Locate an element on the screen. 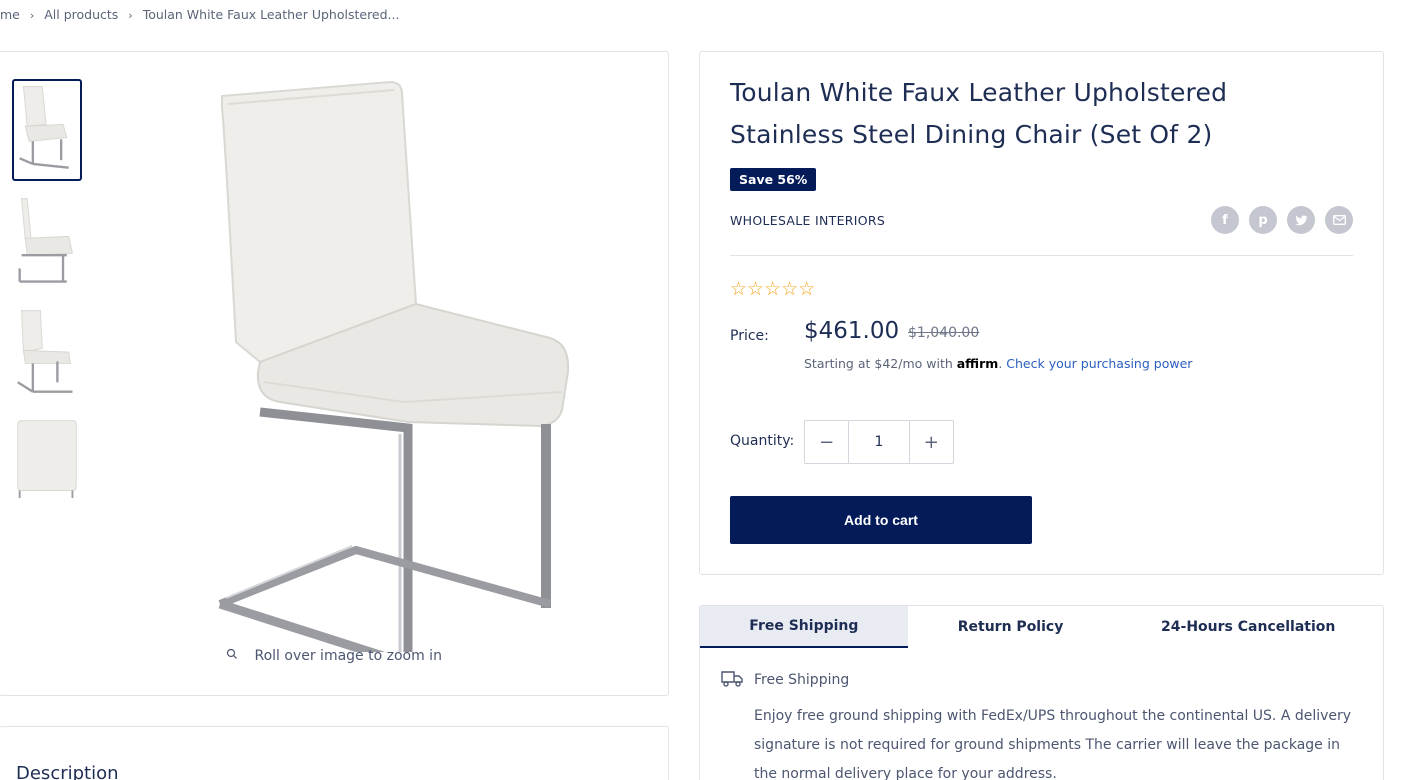 This screenshot has width=1404, height=780. tab-return-policy: Return Policy is located at coordinates (1011, 627).